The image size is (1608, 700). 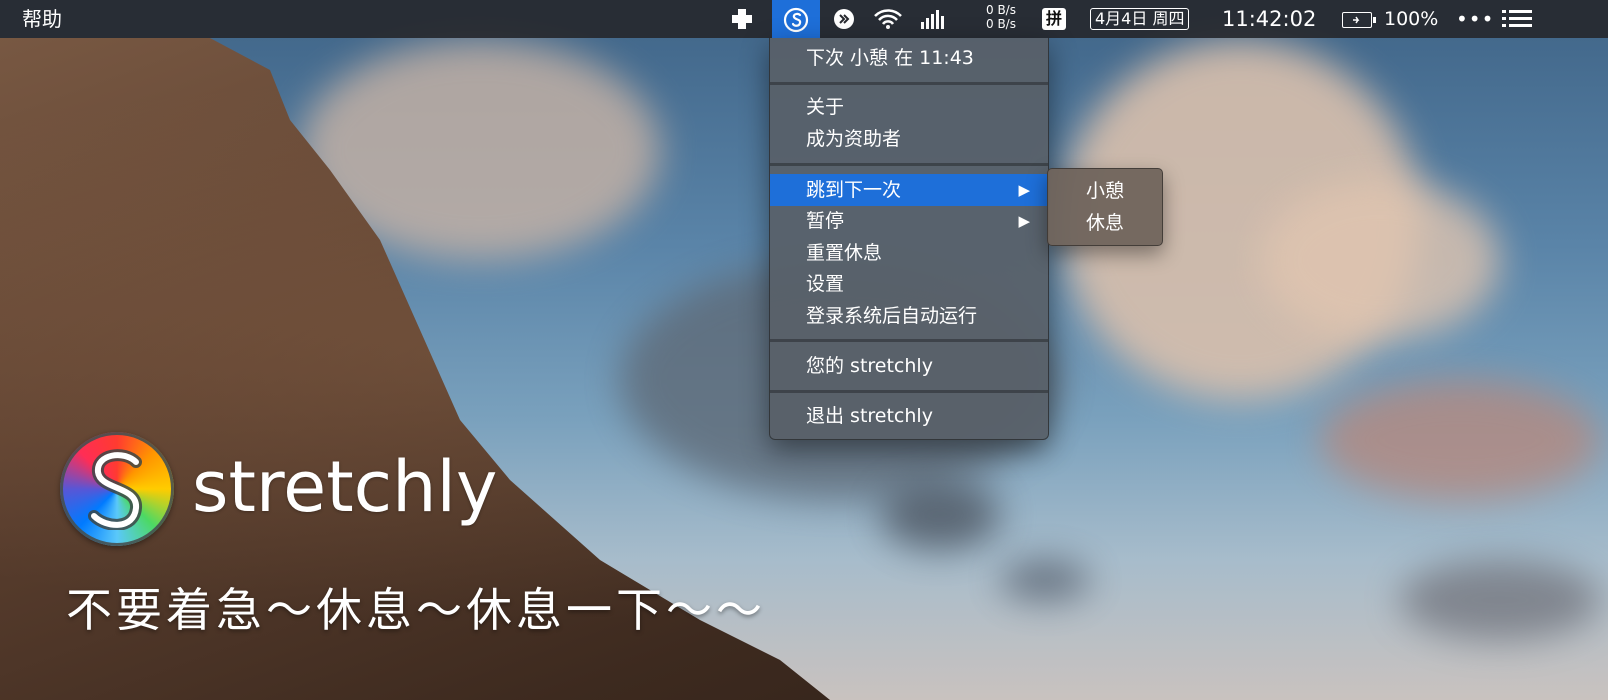 I want to click on clock: 11:42:02, so click(x=1269, y=19).